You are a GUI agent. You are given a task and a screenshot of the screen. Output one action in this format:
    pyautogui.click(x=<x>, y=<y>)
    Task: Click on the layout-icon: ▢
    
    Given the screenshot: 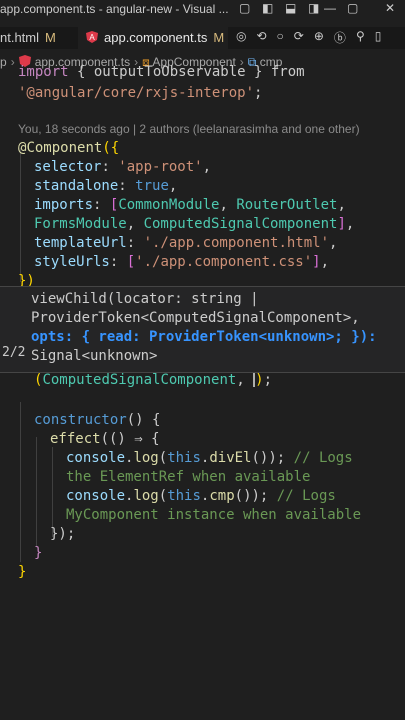 What is the action you would take?
    pyautogui.click(x=244, y=8)
    